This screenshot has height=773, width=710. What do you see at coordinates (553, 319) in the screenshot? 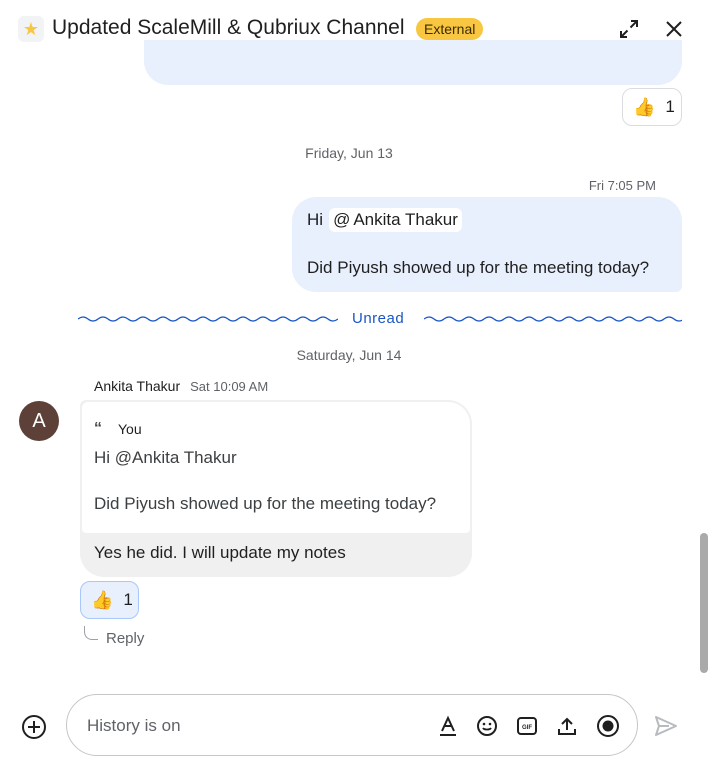
I see `wavy-line-right` at bounding box center [553, 319].